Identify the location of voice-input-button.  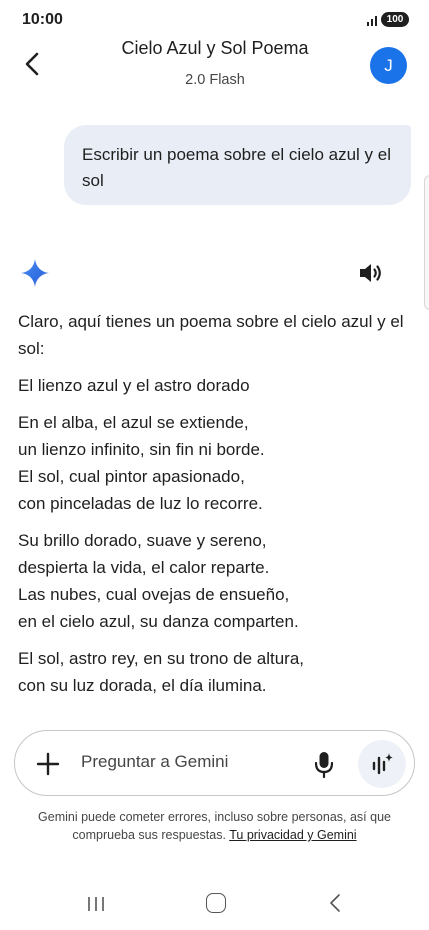
(324, 764).